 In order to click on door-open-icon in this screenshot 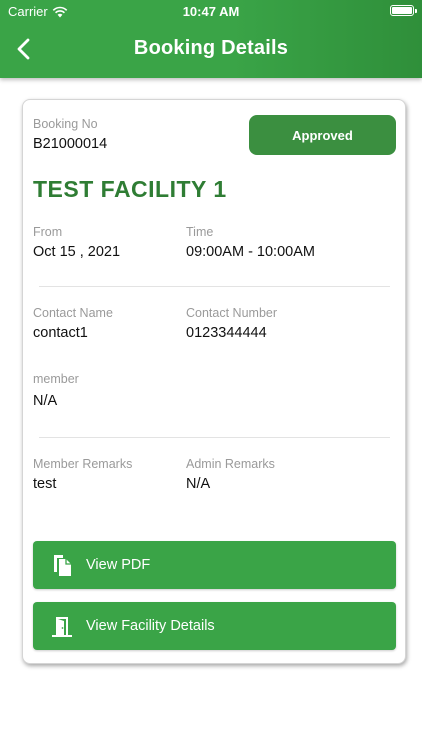, I will do `click(62, 626)`.